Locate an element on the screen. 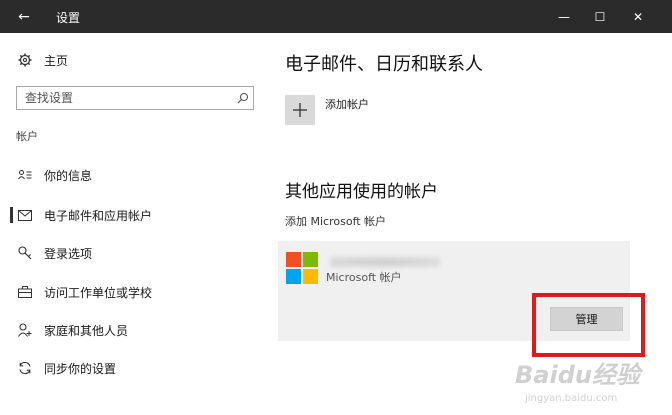 Image resolution: width=672 pixels, height=415 pixels. plus-icon is located at coordinates (300, 110).